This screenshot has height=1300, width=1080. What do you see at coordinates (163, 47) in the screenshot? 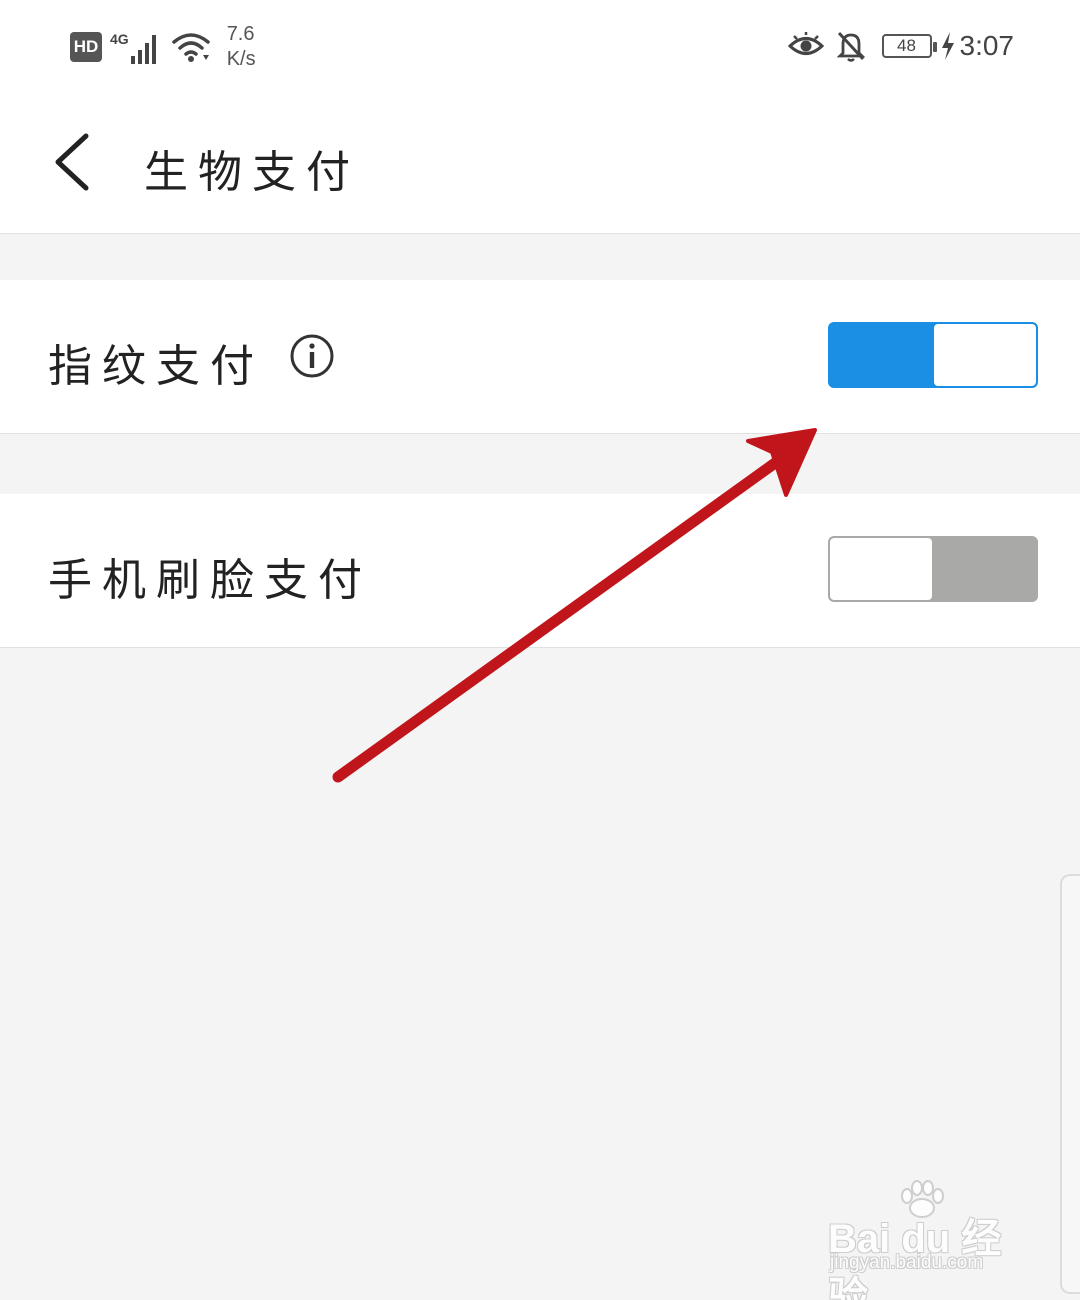
I see `status-left: HD 4G 7.6 K/s` at bounding box center [163, 47].